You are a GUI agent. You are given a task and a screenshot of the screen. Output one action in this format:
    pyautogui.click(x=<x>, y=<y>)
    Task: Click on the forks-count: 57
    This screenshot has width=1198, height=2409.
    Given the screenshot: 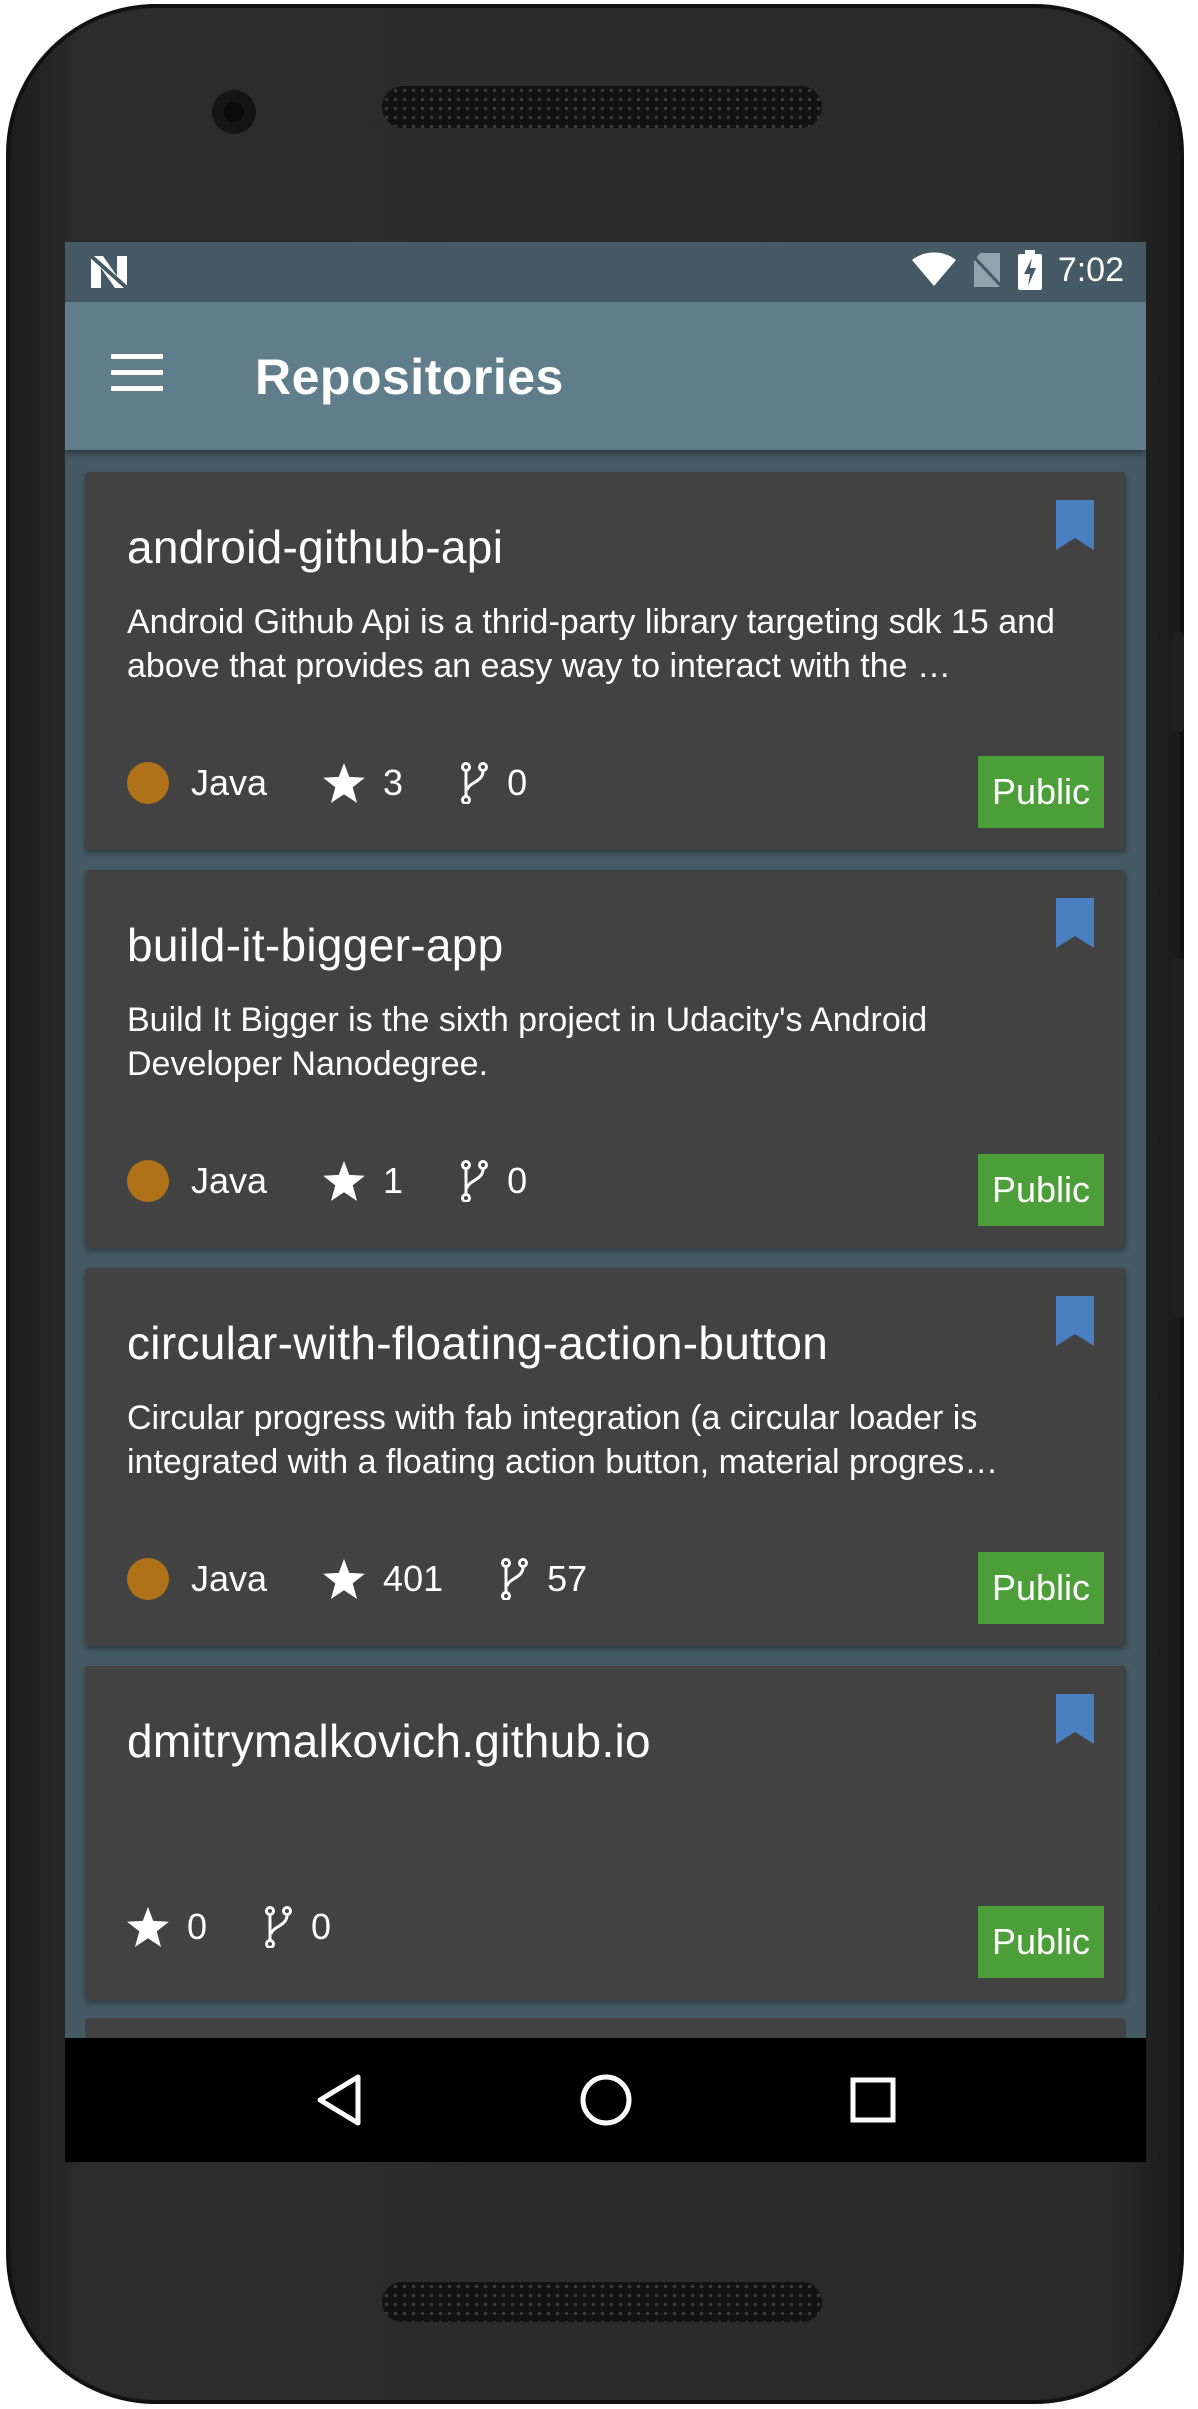 What is the action you would take?
    pyautogui.click(x=567, y=1578)
    